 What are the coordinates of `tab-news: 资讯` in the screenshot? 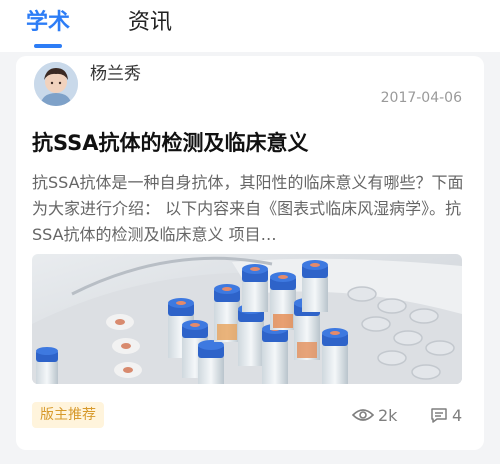 It's located at (150, 23).